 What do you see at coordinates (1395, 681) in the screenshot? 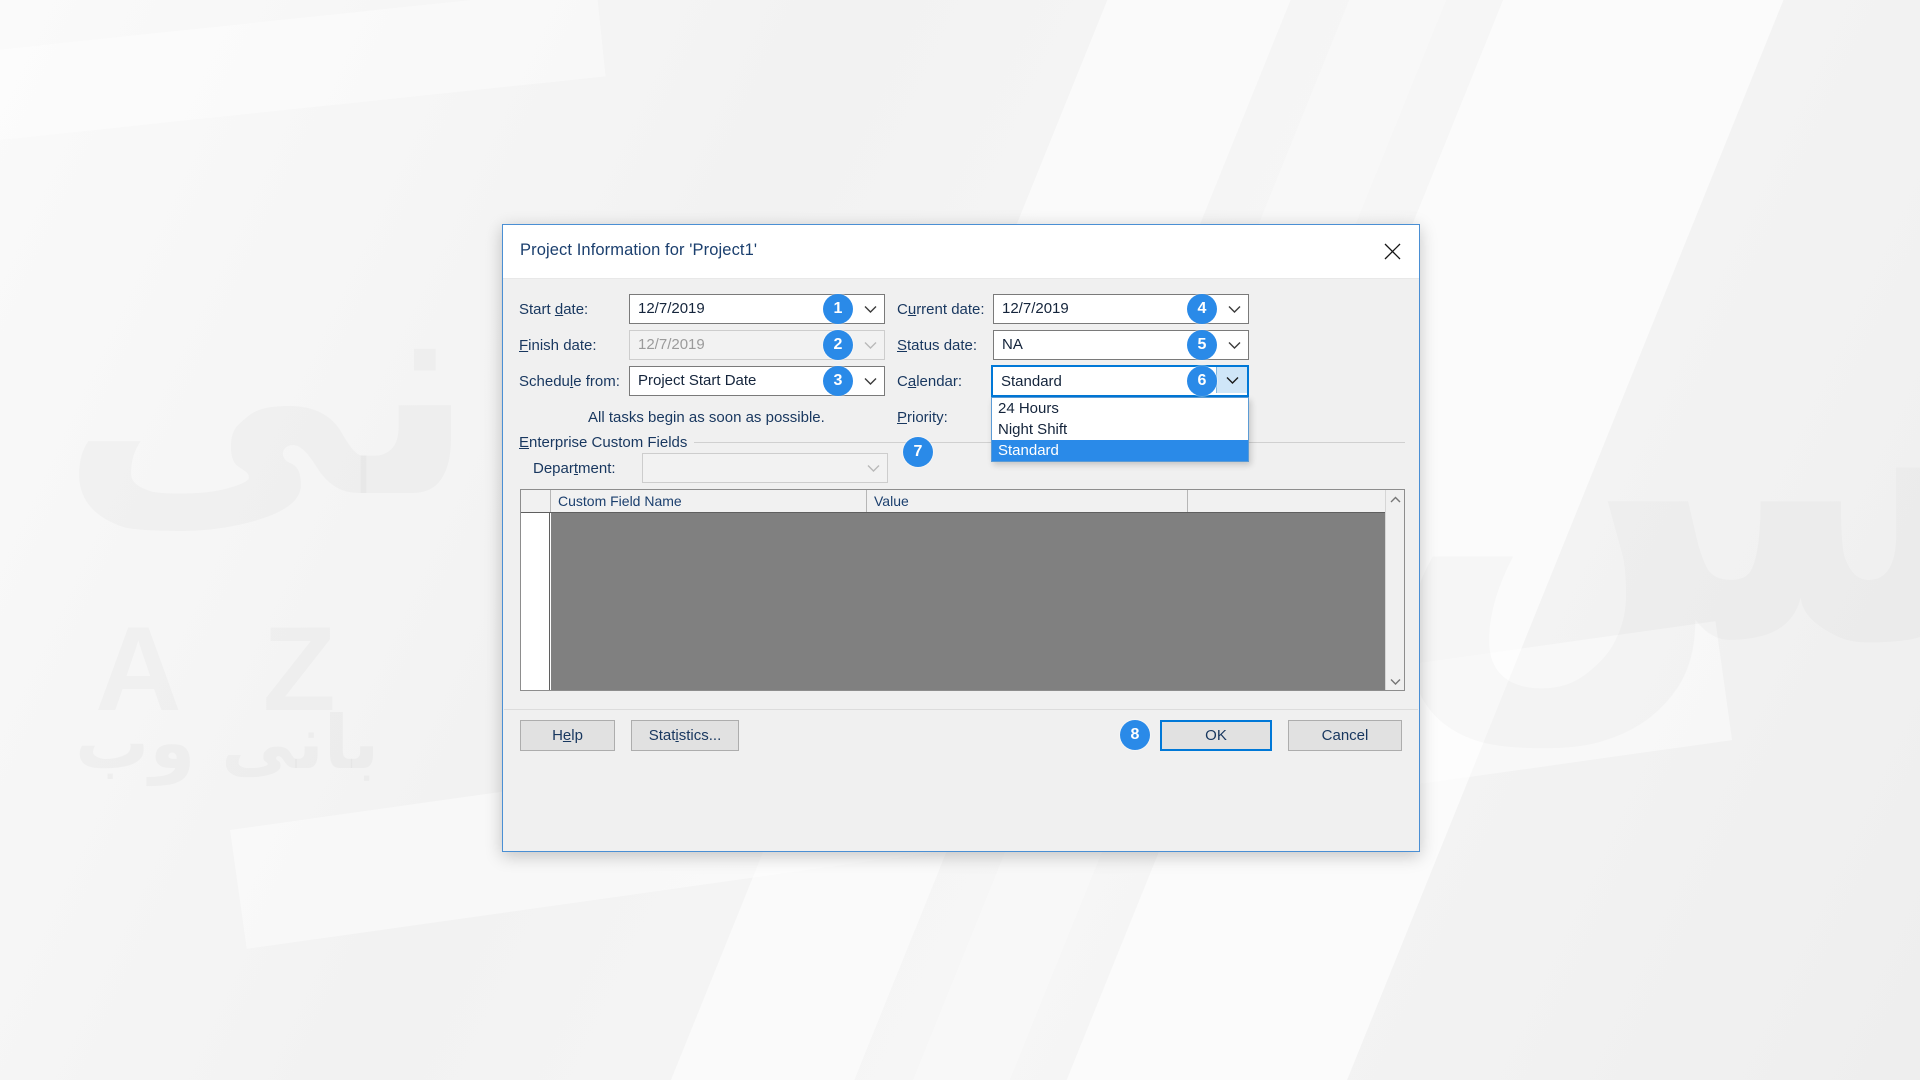
I see `scroll-down-icon` at bounding box center [1395, 681].